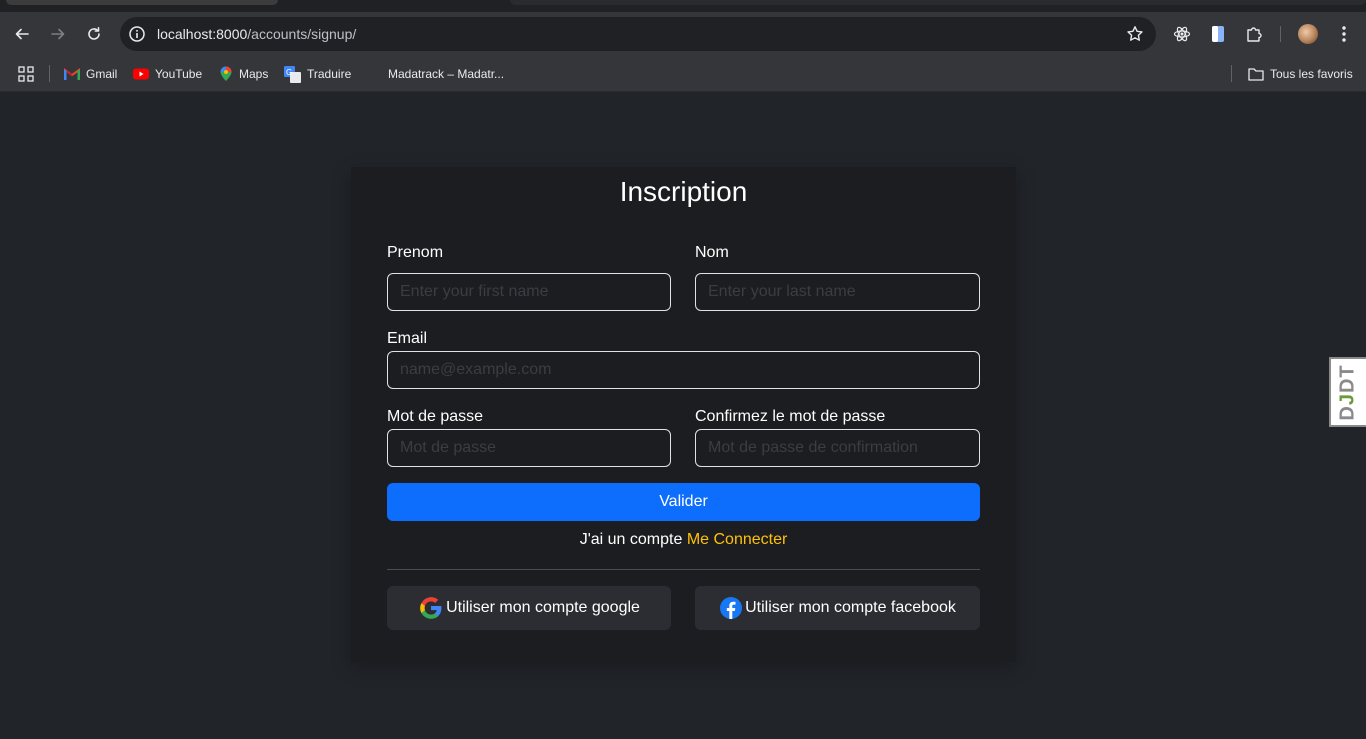  I want to click on bookmark-youtube: YouTube, so click(167, 74).